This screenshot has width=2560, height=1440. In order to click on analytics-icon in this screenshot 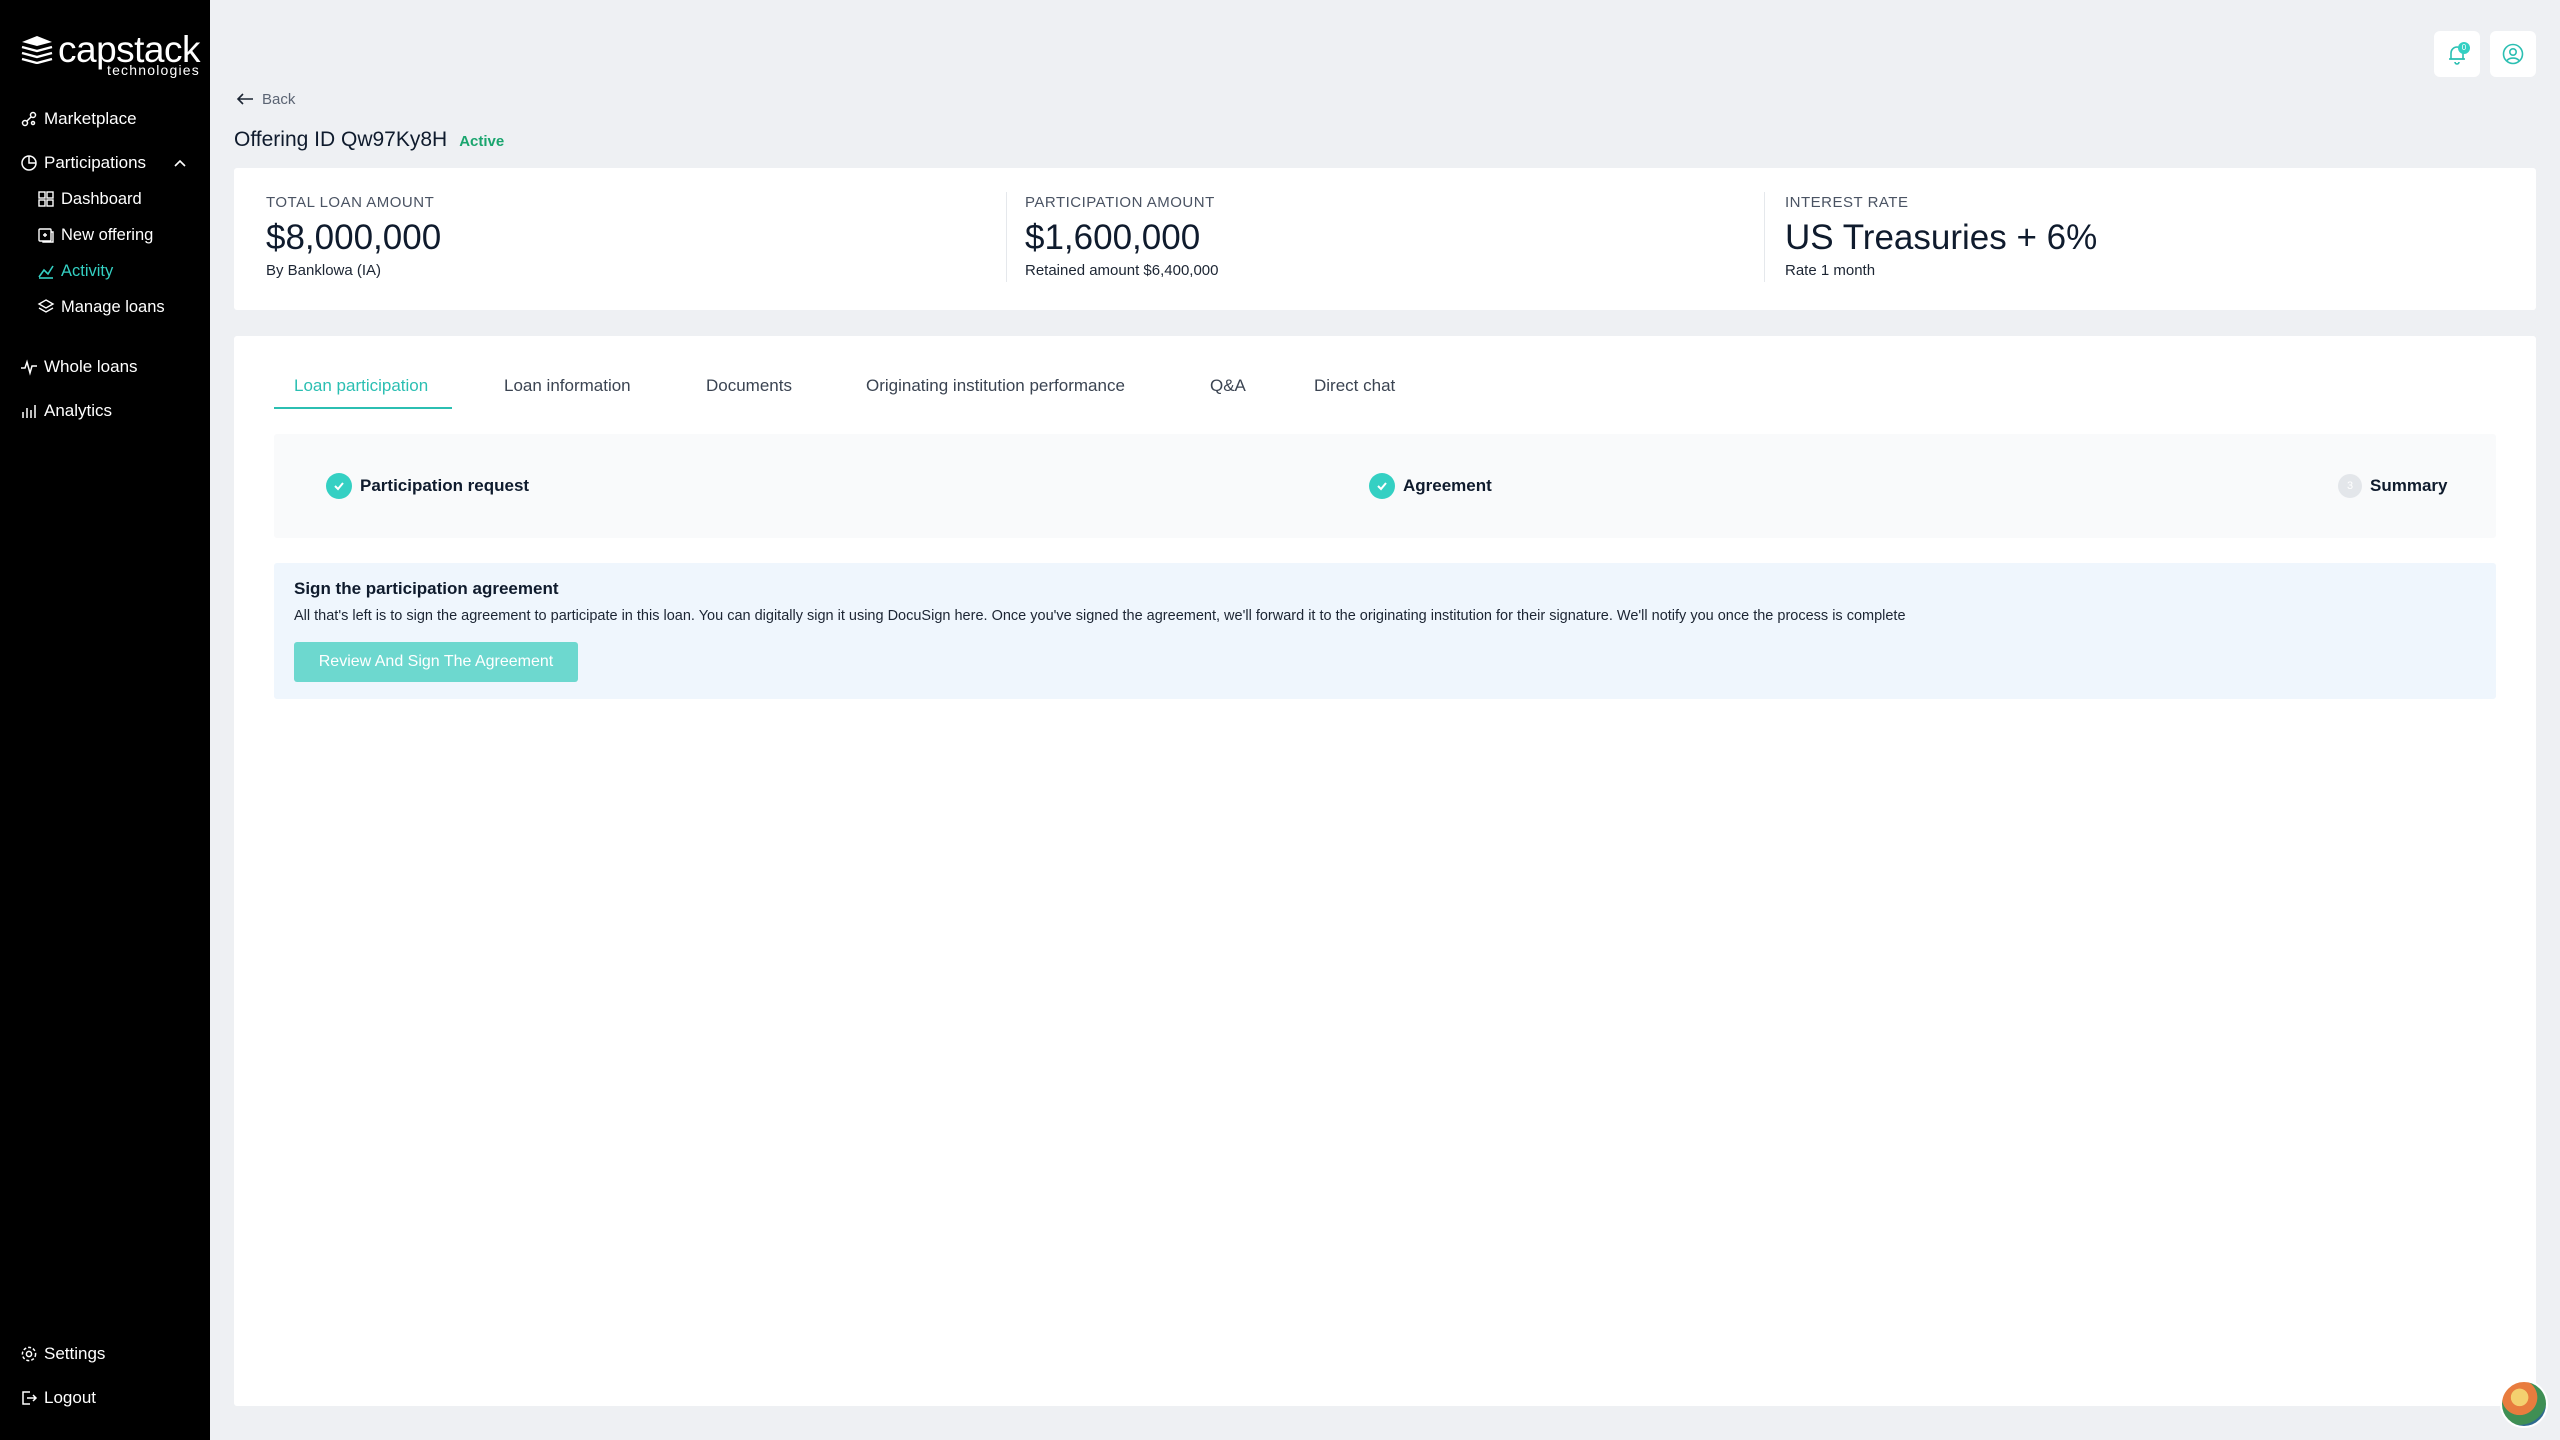, I will do `click(29, 411)`.